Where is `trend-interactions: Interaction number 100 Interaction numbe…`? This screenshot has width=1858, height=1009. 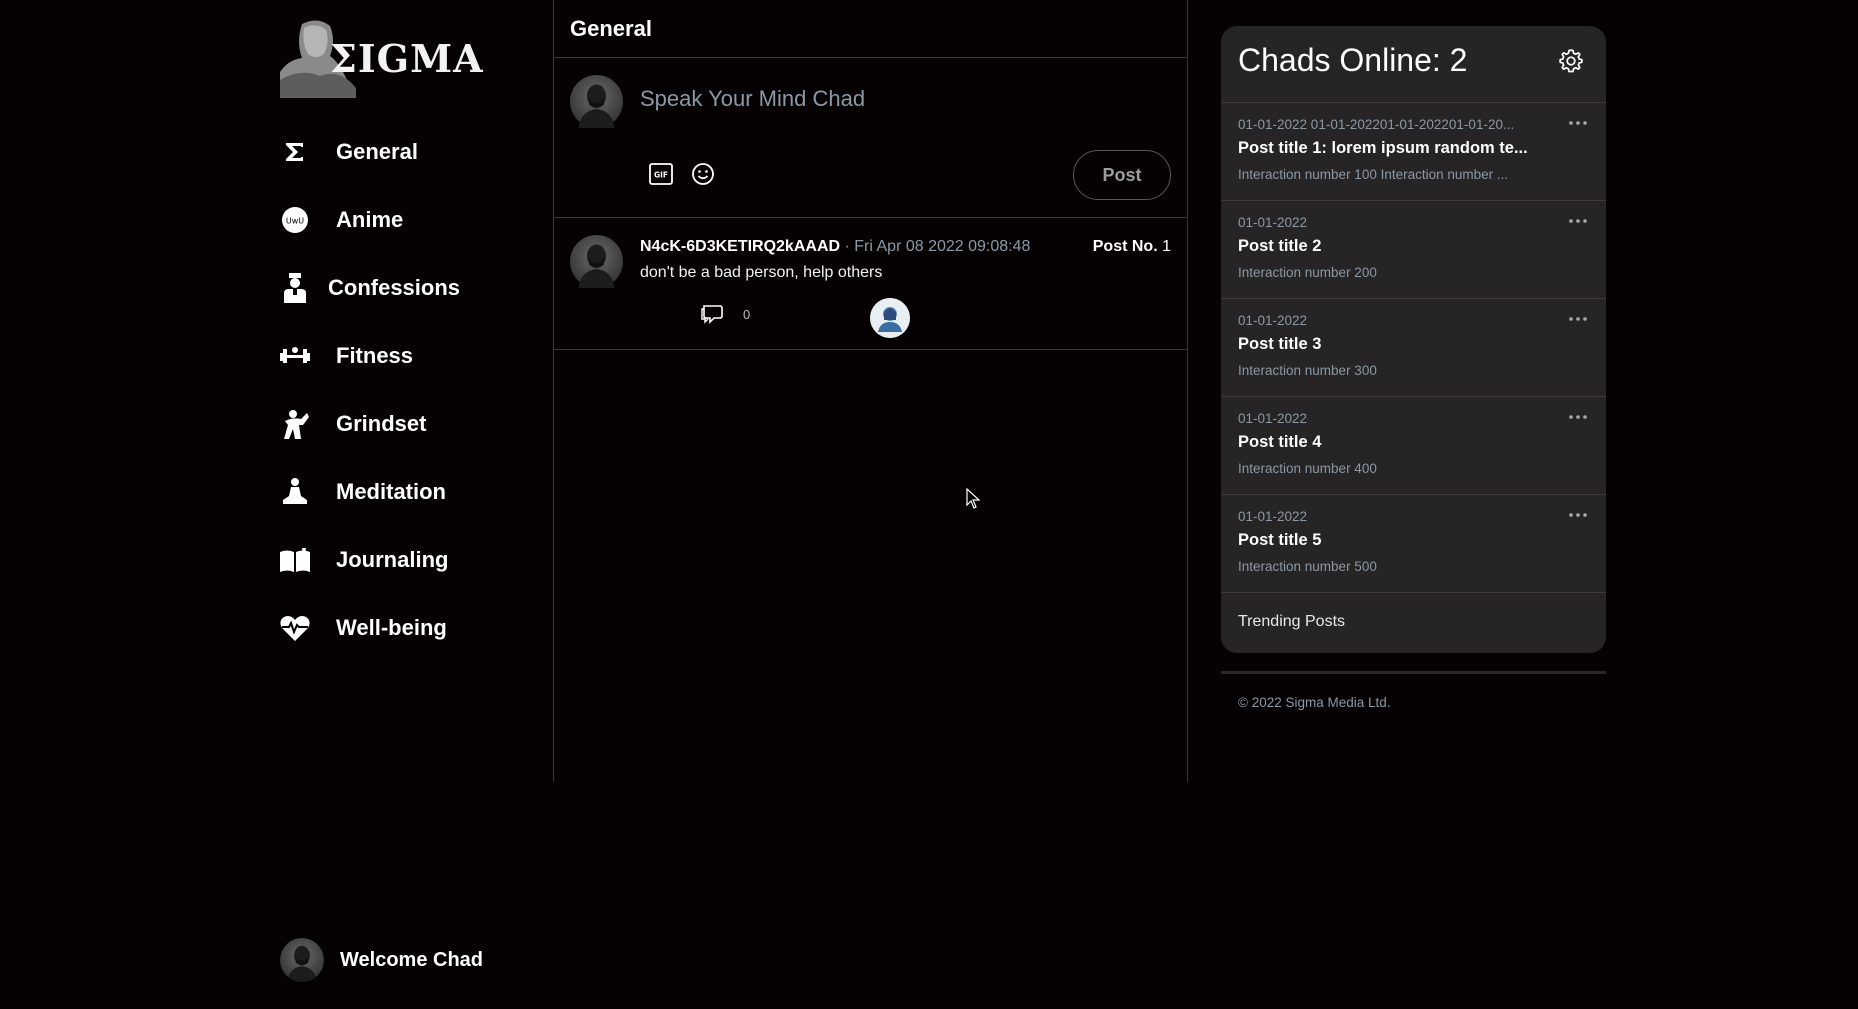 trend-interactions: Interaction number 100 Interaction numbe… is located at coordinates (1373, 174).